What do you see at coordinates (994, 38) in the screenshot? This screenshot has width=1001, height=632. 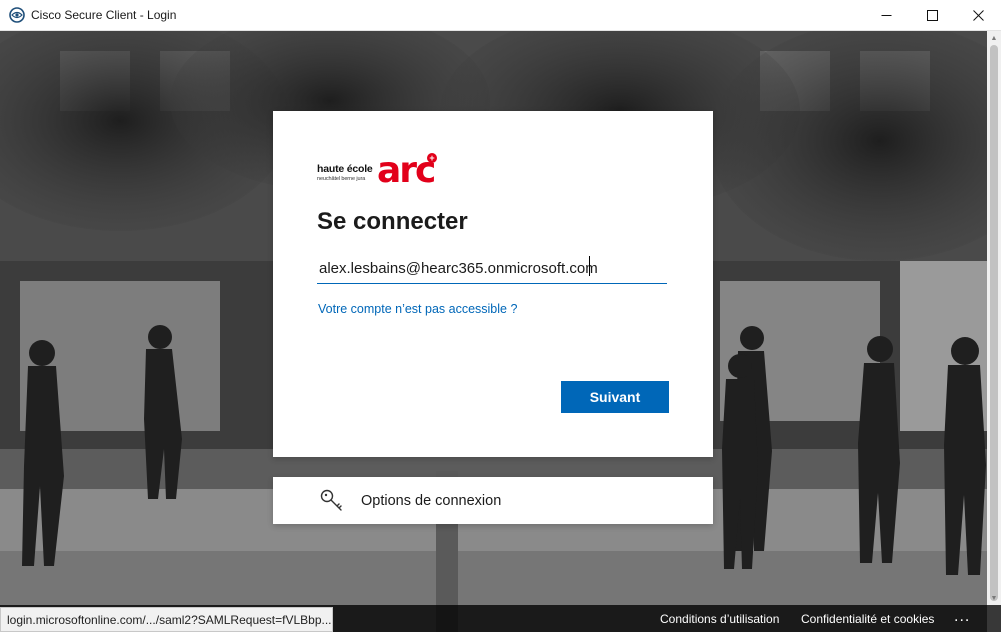 I see `scroll-up-icon: ▲` at bounding box center [994, 38].